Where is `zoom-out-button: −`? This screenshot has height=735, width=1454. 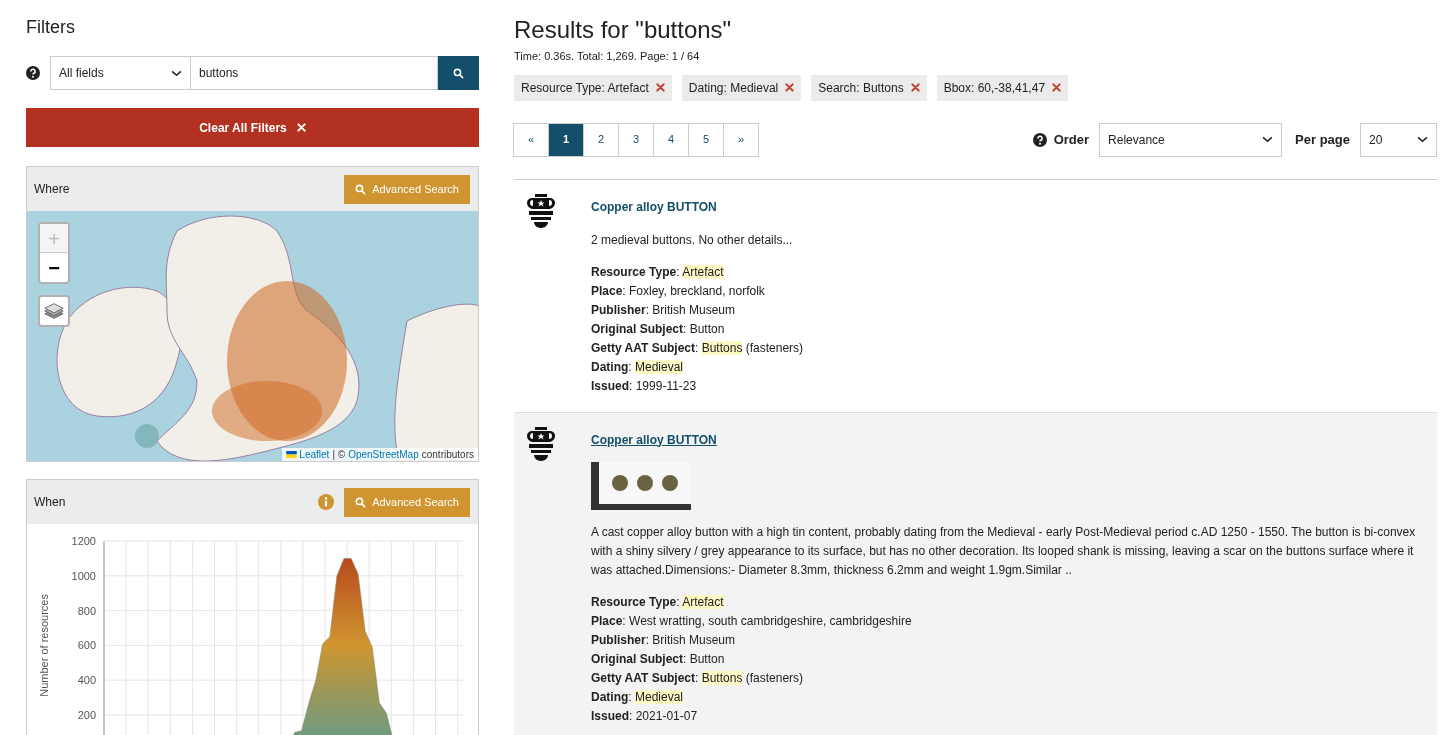
zoom-out-button: − is located at coordinates (54, 267).